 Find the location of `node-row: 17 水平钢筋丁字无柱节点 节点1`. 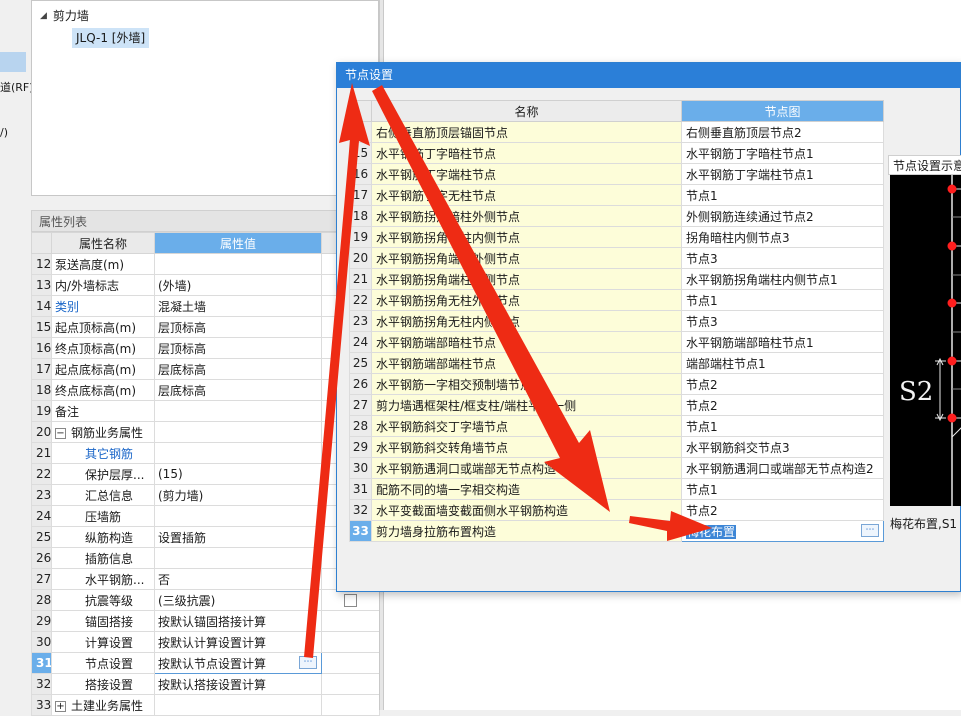

node-row: 17 水平钢筋丁字无柱节点 节点1 is located at coordinates (616, 195).